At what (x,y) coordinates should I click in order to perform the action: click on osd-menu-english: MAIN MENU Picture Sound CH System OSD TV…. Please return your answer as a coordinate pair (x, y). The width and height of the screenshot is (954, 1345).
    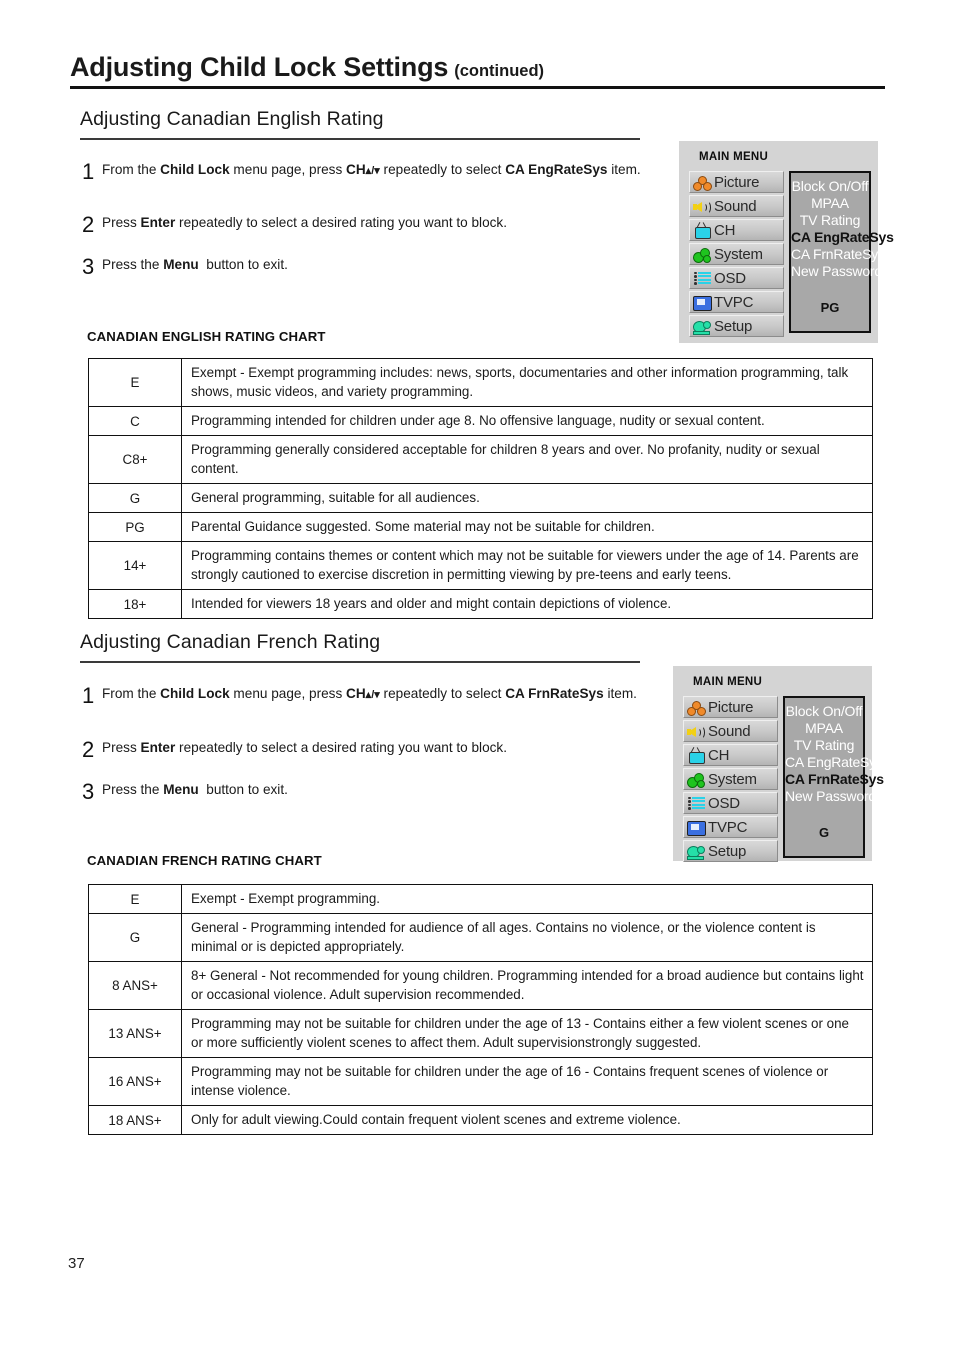
    Looking at the image, I should click on (786, 242).